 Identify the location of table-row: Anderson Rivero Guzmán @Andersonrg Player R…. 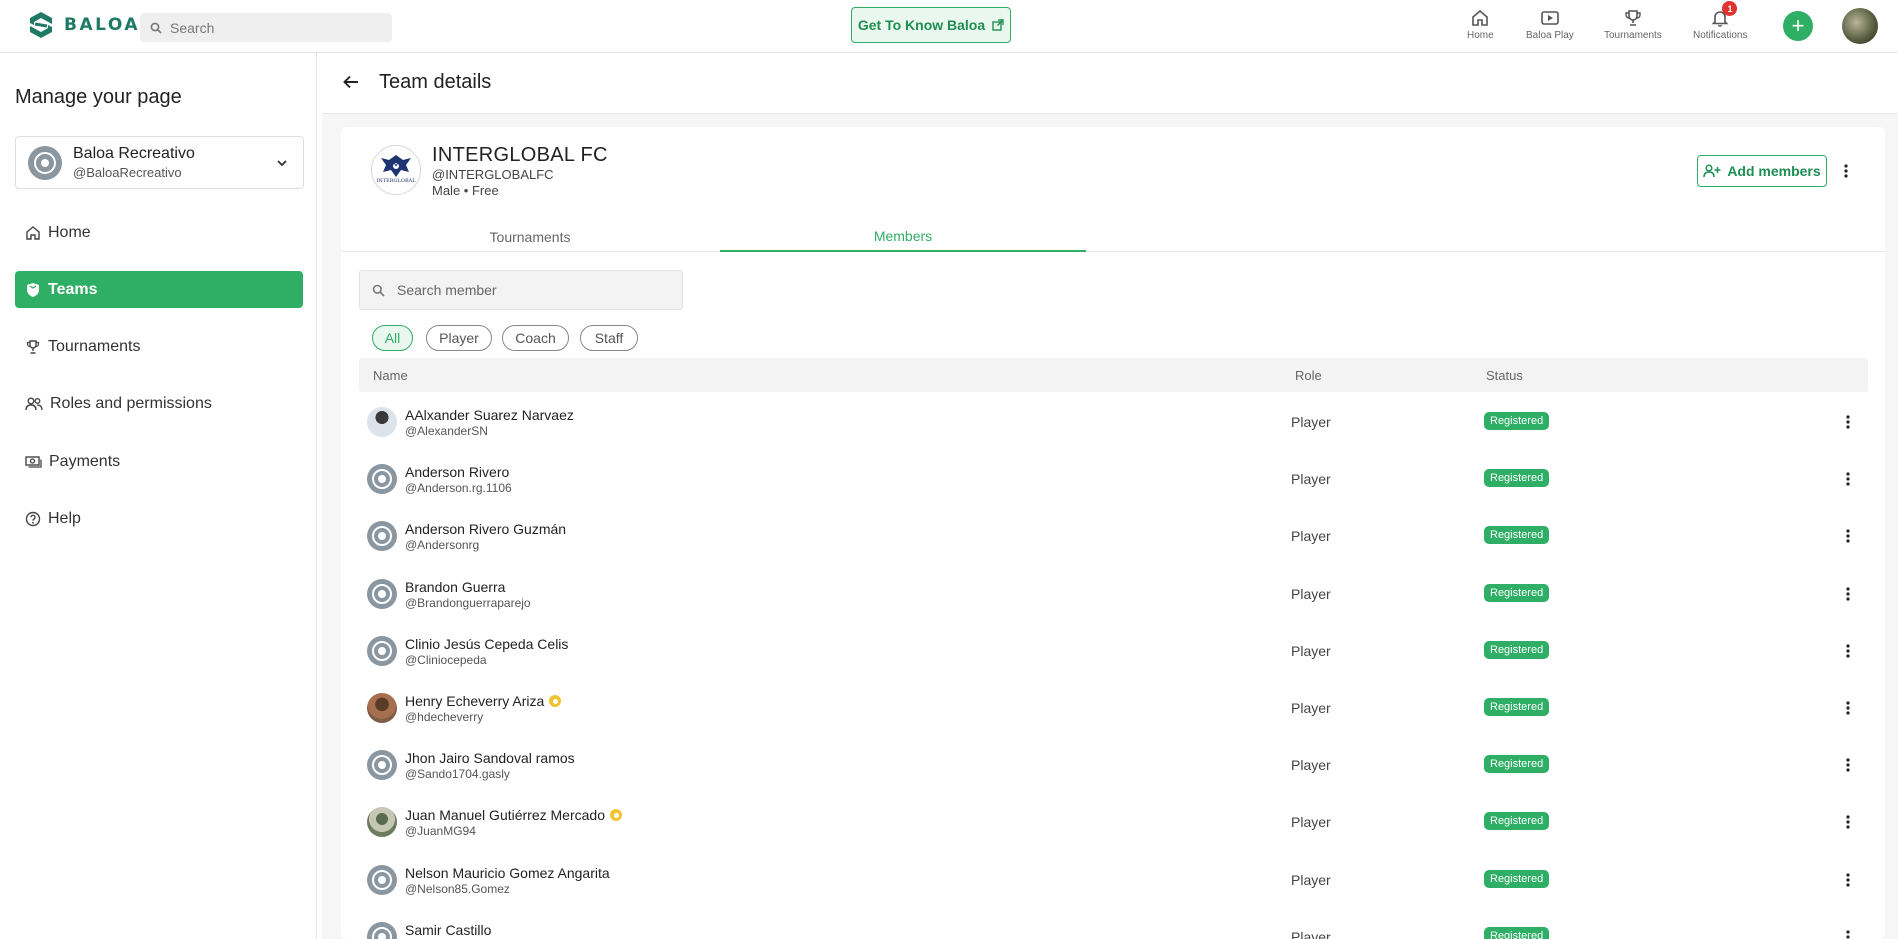
(1113, 535).